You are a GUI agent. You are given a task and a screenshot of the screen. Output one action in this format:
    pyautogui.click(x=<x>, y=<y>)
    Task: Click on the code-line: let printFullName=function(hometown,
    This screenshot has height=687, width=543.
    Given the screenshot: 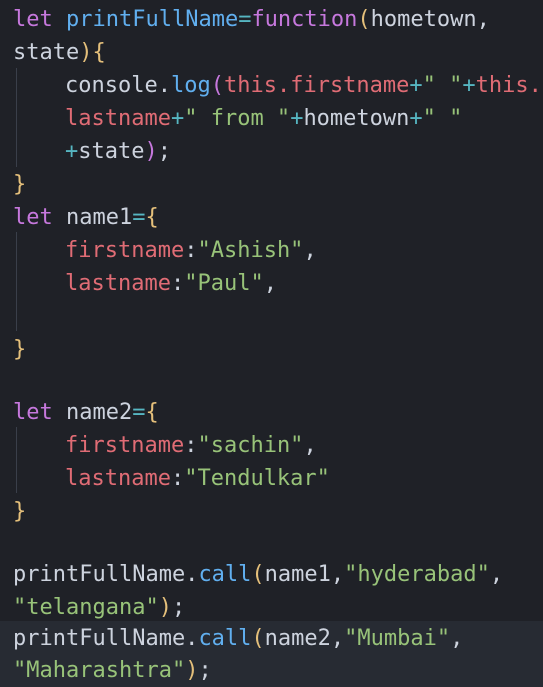 What is the action you would take?
    pyautogui.click(x=251, y=19)
    